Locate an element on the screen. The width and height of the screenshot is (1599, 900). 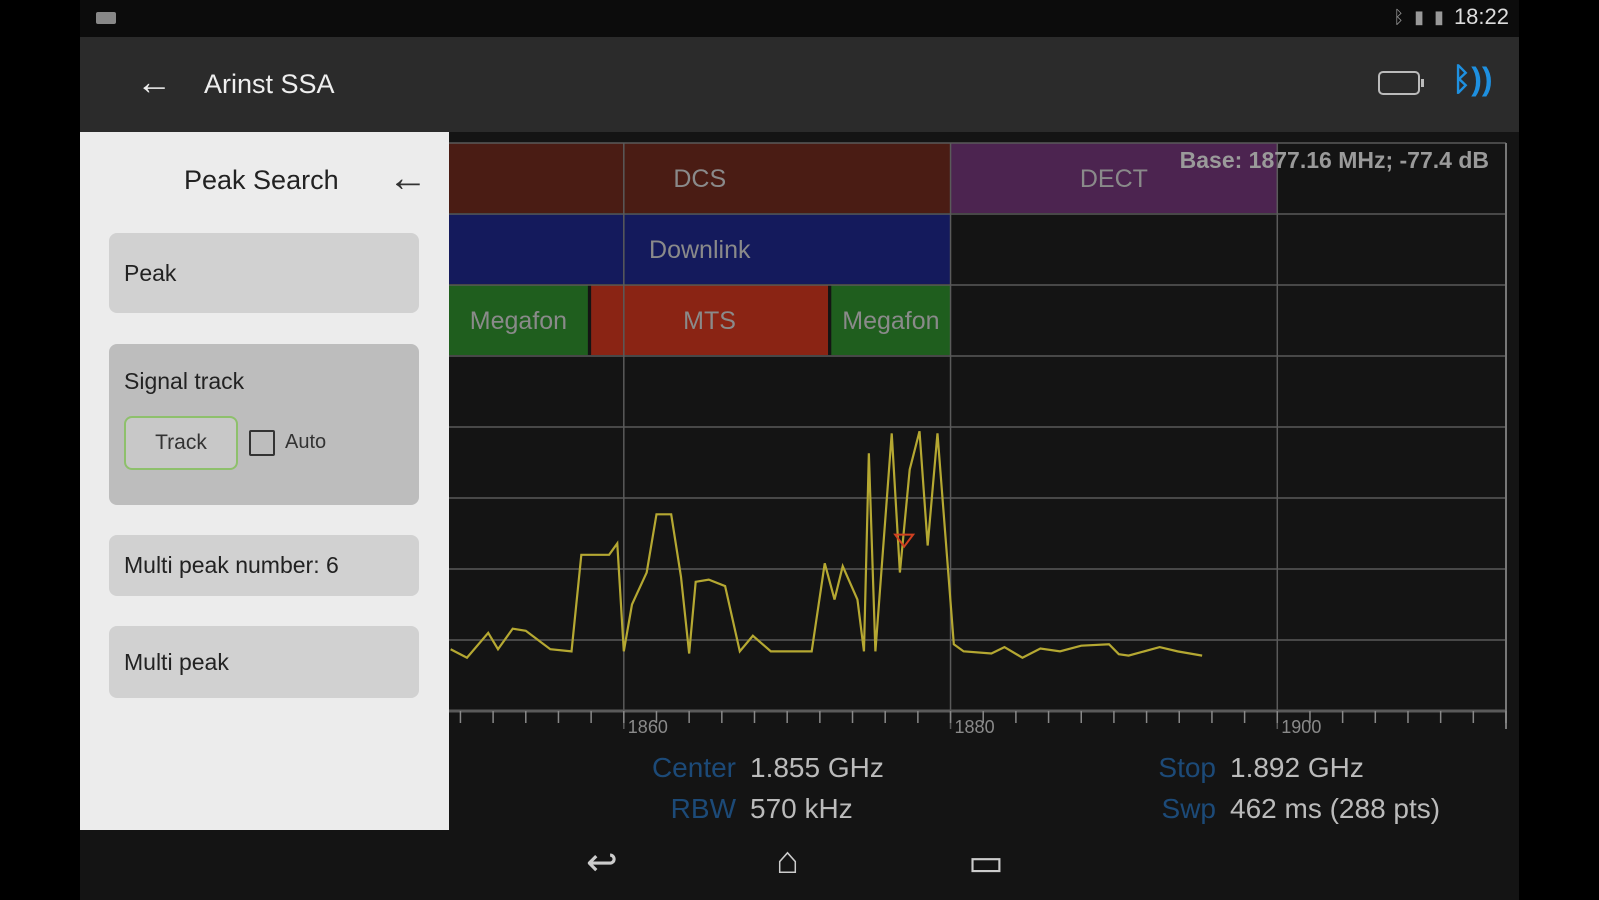
navigation-bar: ↩ ⌂ ▭ is located at coordinates (799, 865).